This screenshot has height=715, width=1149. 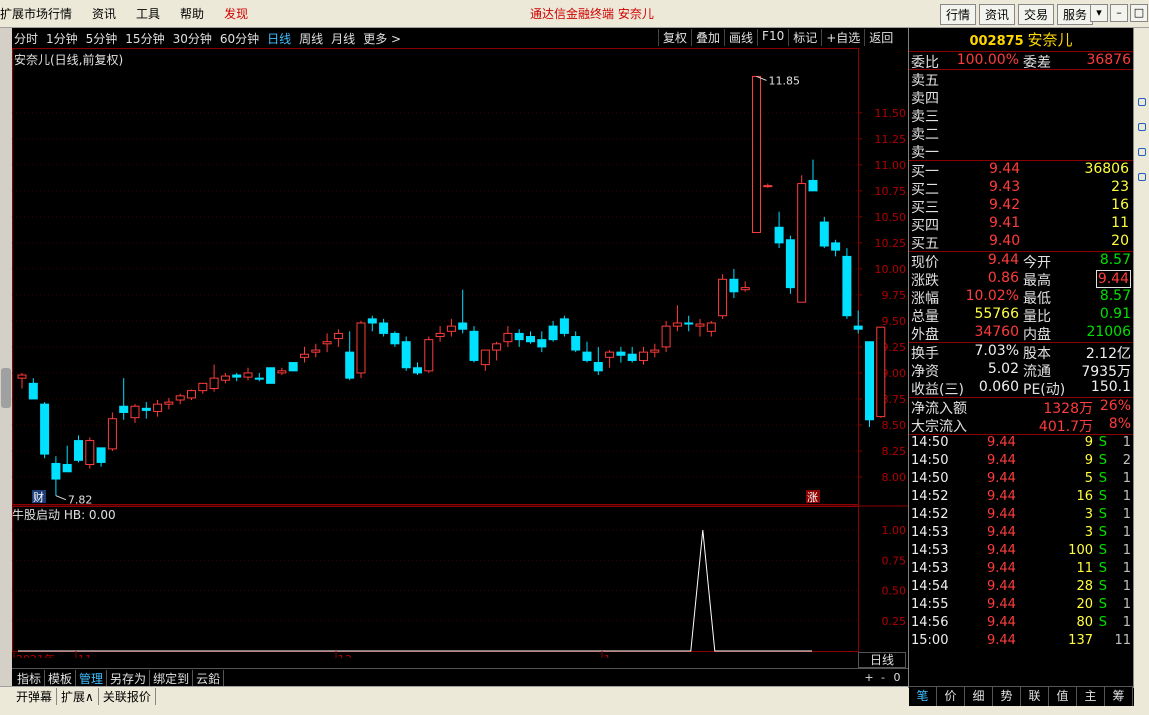 I want to click on fundamental-row: 换手 7.03% 股本 2.12亿, so click(x=1021, y=352).